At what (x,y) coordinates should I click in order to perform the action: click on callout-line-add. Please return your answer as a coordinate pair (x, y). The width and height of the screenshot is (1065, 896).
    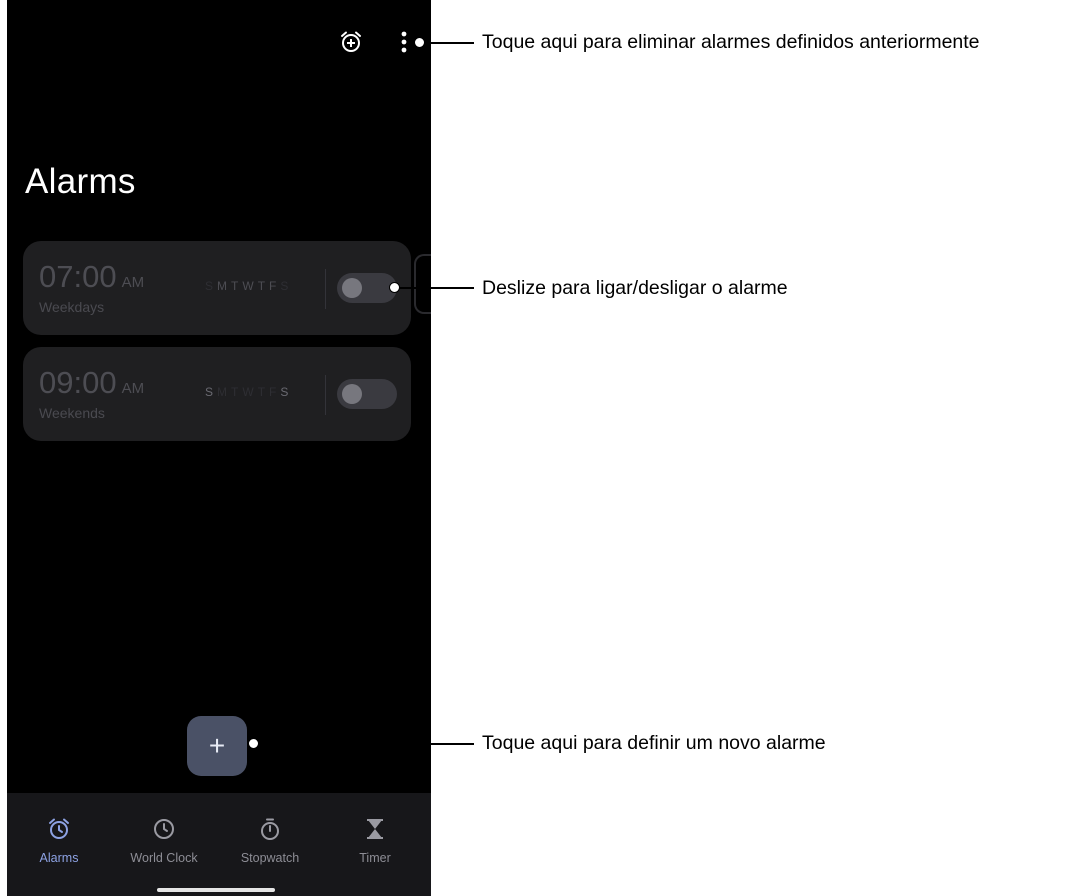
    Looking at the image, I should click on (366, 744).